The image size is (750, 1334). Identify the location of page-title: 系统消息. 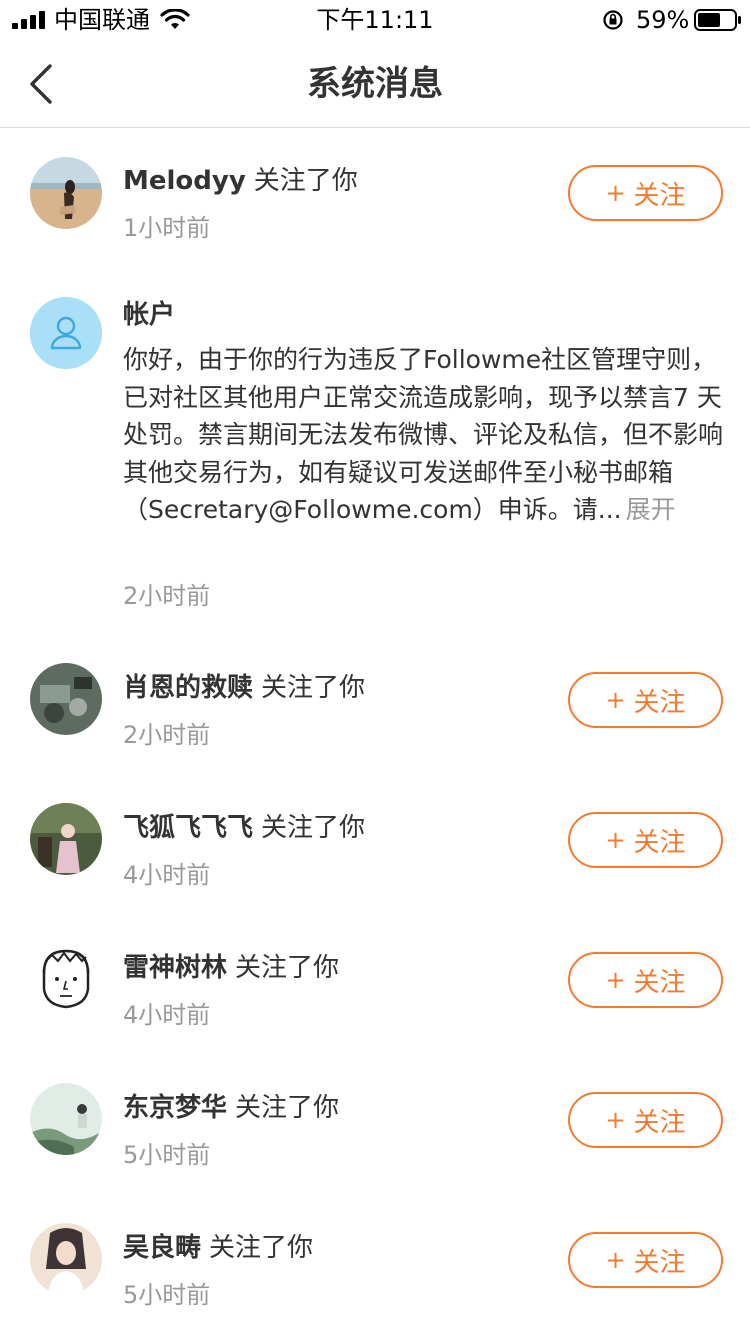
(375, 84).